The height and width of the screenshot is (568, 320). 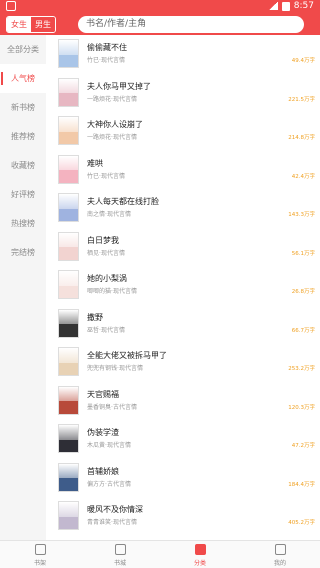 I want to click on tab-item: 书架, so click(x=40, y=554).